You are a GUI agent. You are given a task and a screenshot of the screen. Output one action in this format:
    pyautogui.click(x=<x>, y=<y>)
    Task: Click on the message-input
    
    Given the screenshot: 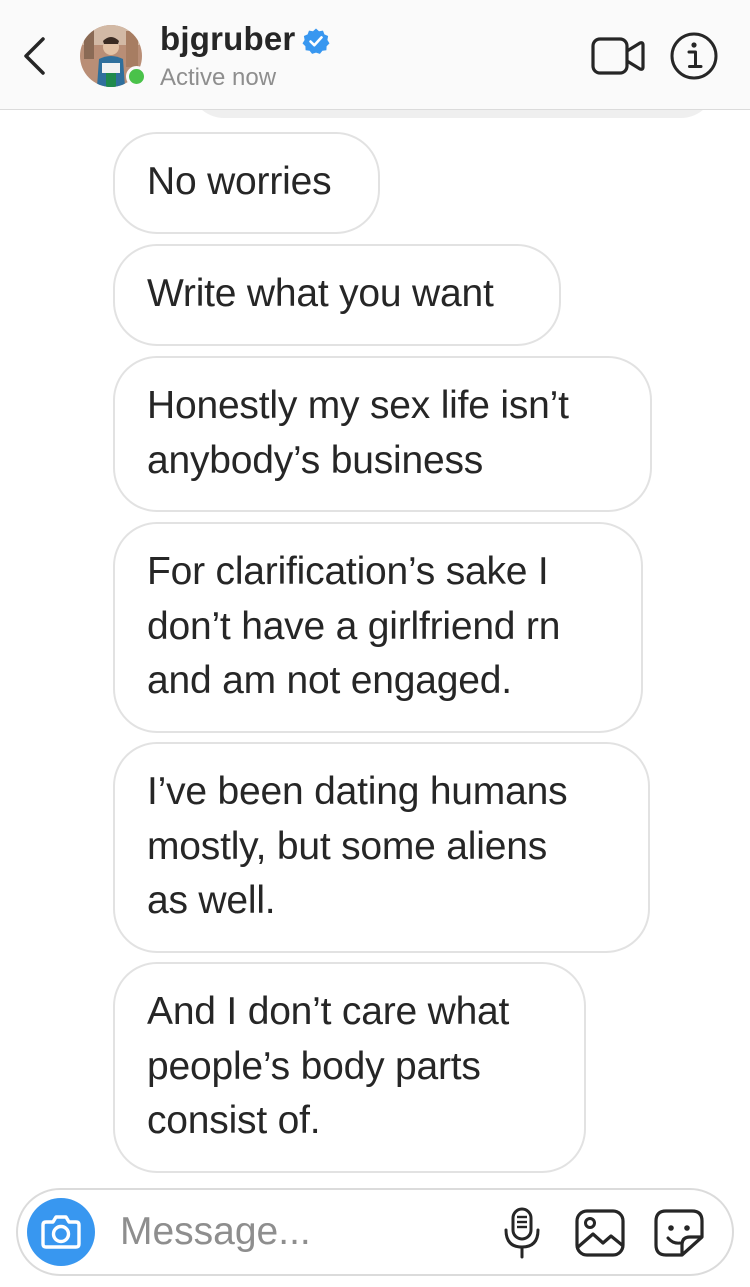 What is the action you would take?
    pyautogui.click(x=305, y=1232)
    